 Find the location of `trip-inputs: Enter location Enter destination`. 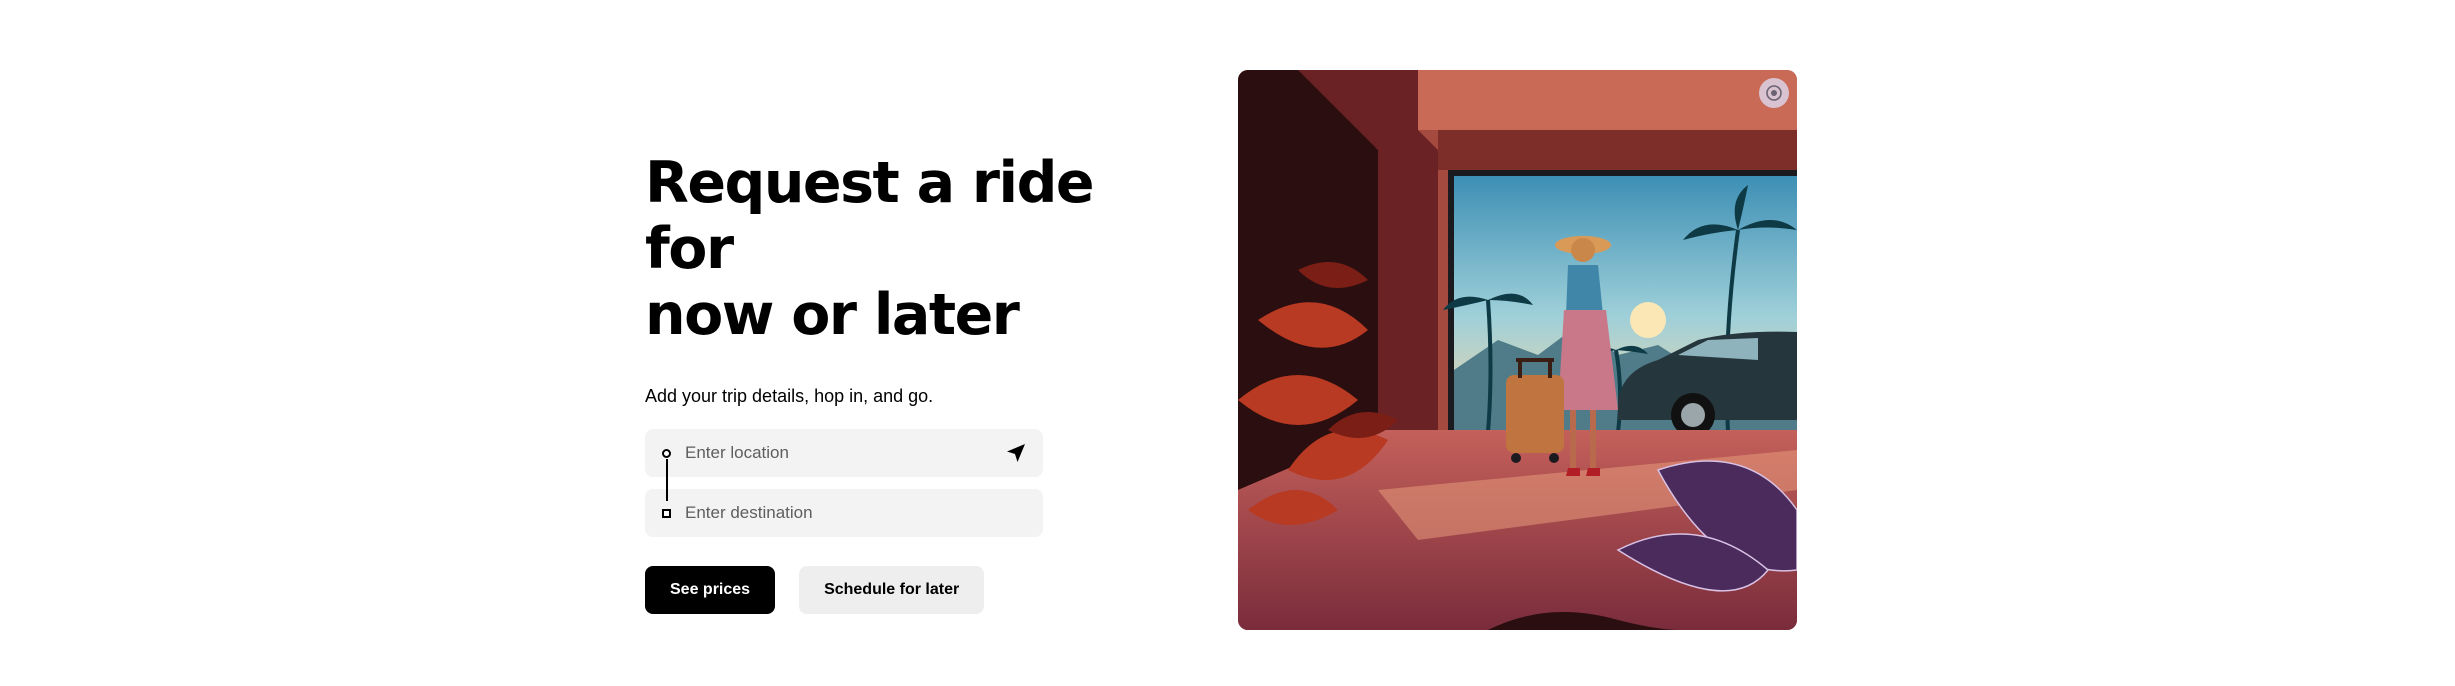

trip-inputs: Enter location Enter destination is located at coordinates (844, 483).